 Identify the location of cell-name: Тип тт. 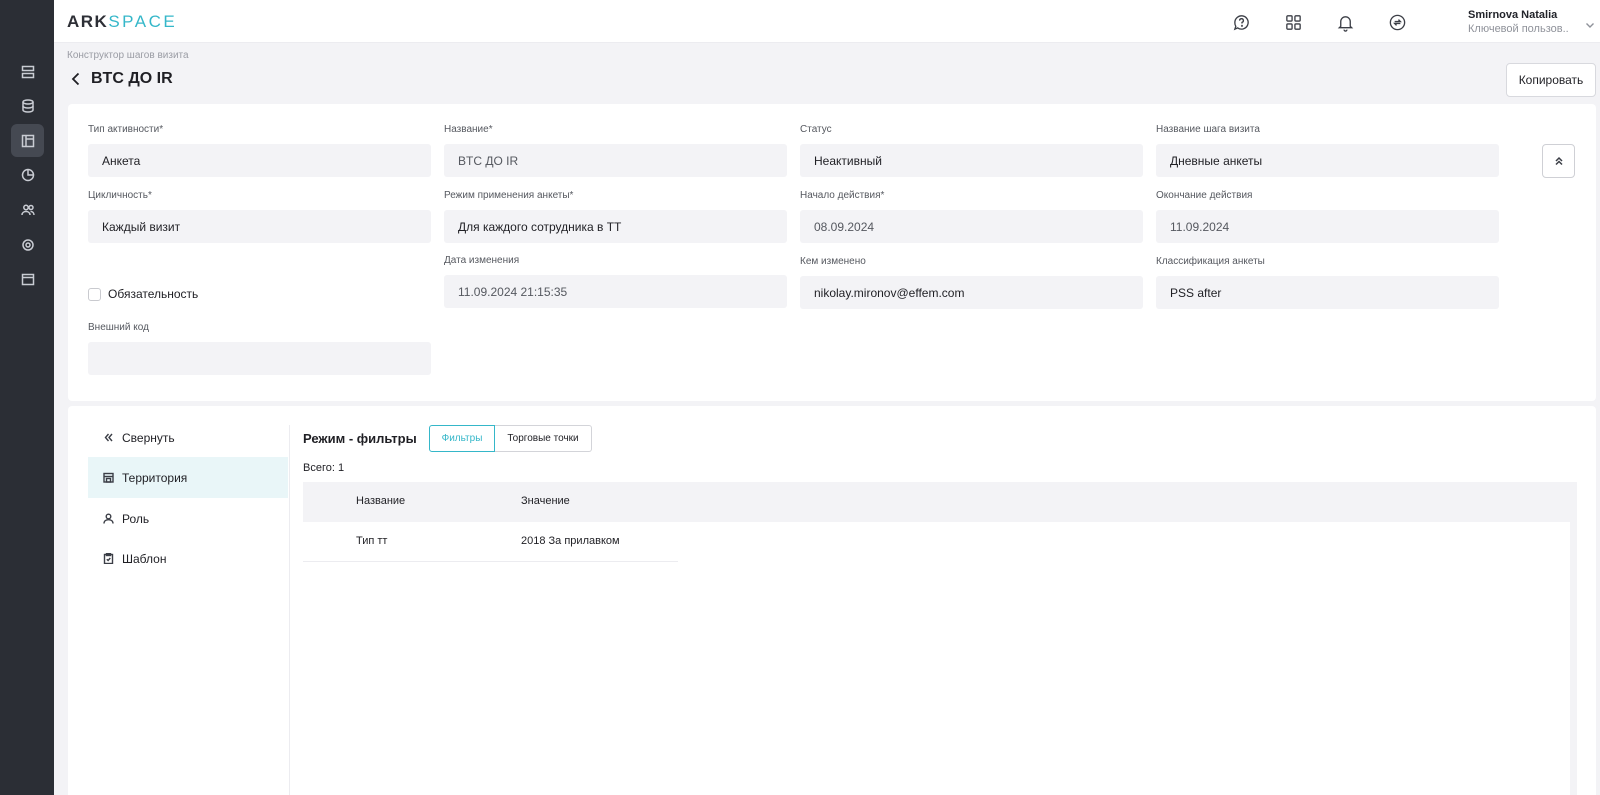
(372, 541).